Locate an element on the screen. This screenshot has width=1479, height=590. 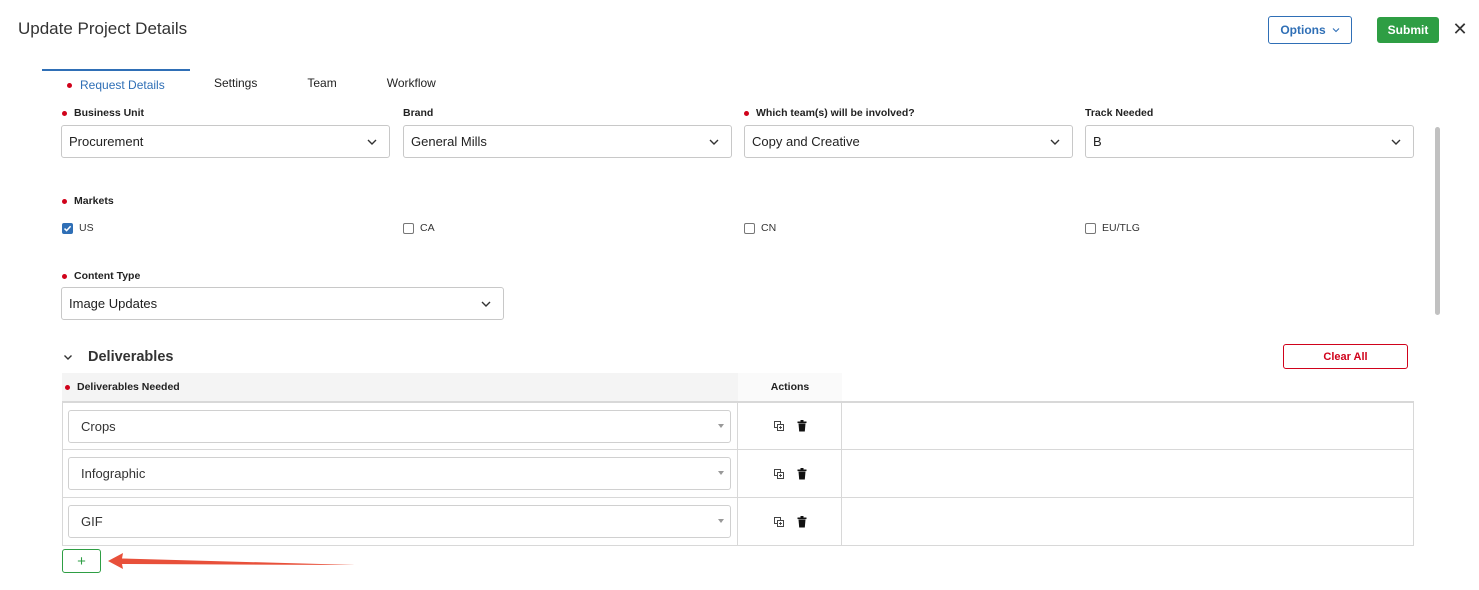
label-text: Markets is located at coordinates (94, 201).